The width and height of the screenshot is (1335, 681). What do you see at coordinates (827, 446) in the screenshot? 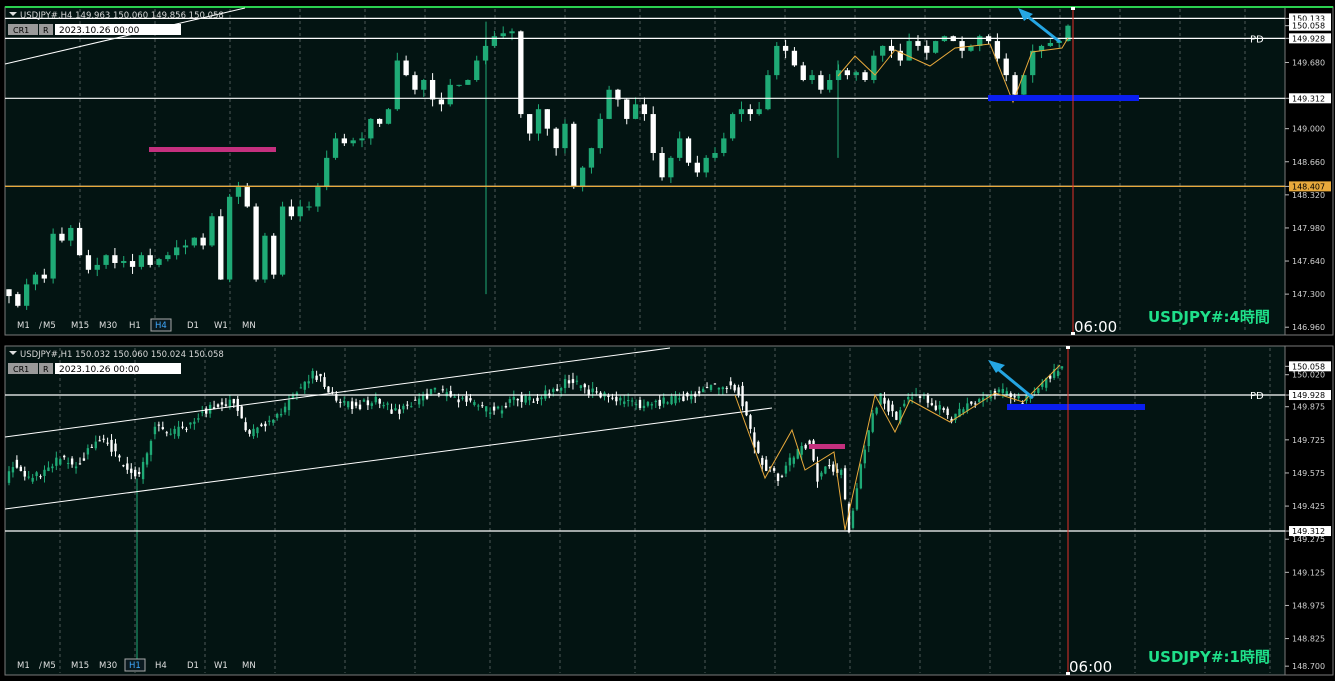
I see `zone-bar-pink` at bounding box center [827, 446].